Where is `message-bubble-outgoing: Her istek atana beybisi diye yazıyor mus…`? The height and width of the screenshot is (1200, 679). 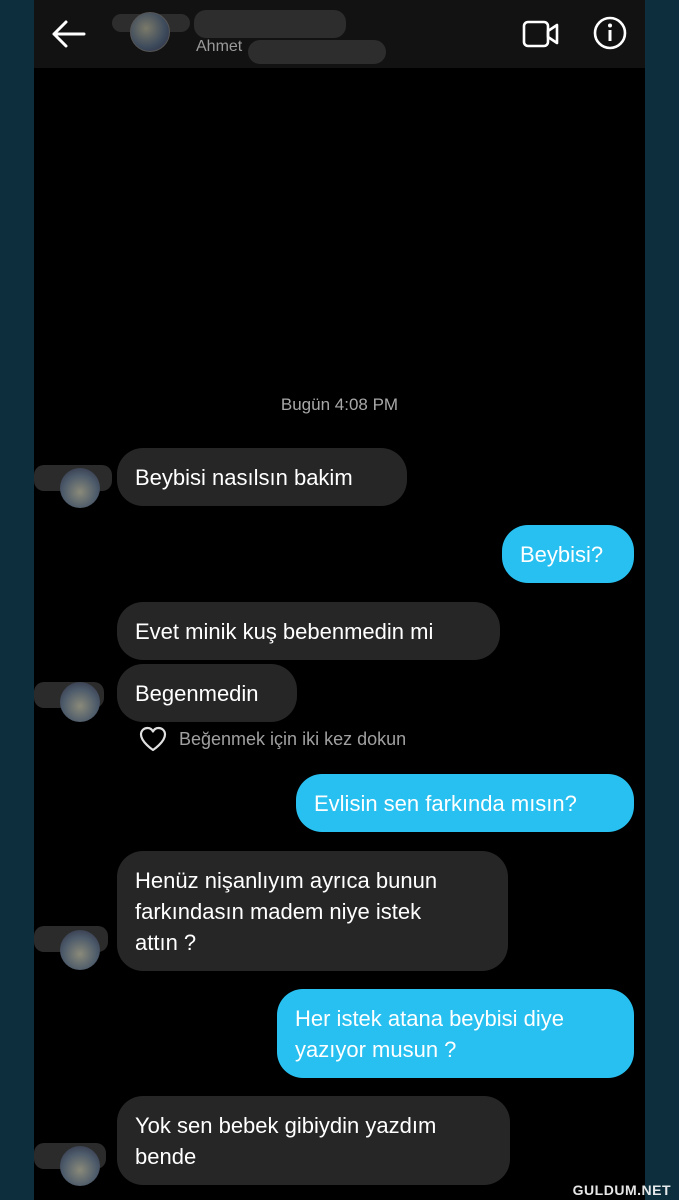 message-bubble-outgoing: Her istek atana beybisi diye yazıyor mus… is located at coordinates (455, 1033).